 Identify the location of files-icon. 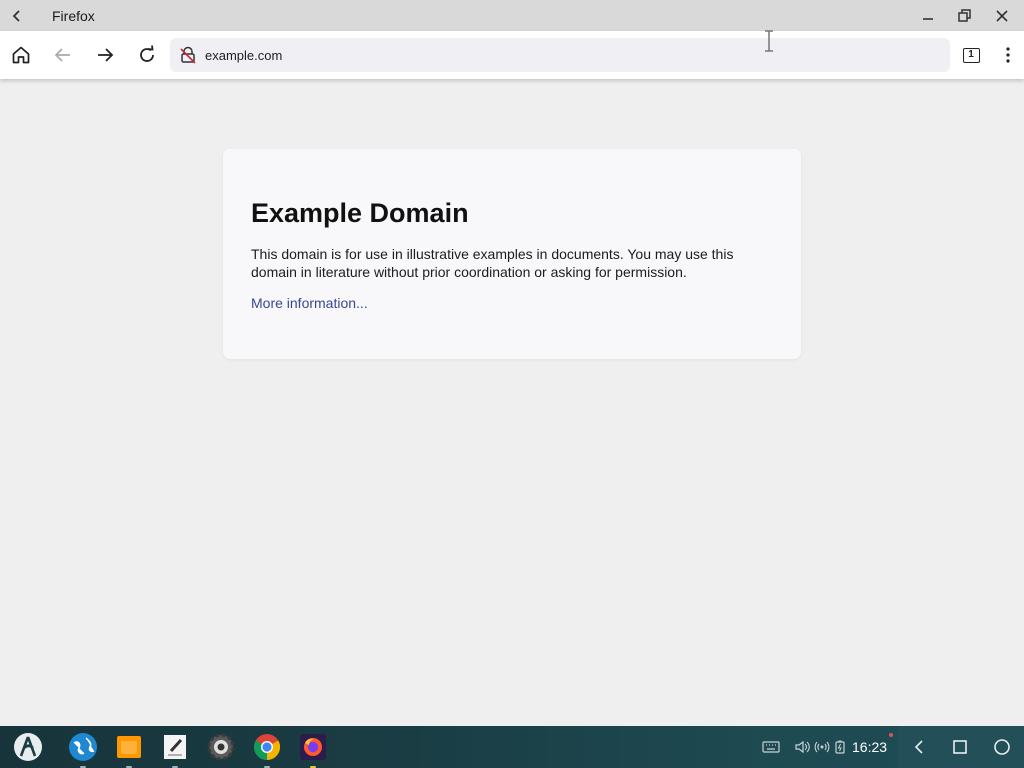
(129, 747).